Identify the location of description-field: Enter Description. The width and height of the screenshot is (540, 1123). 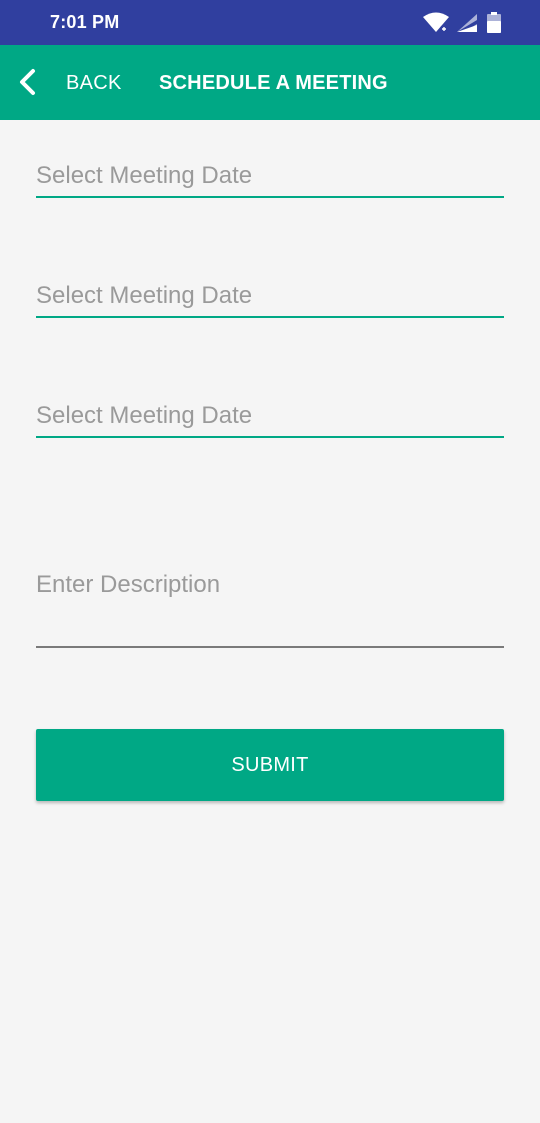
(270, 605).